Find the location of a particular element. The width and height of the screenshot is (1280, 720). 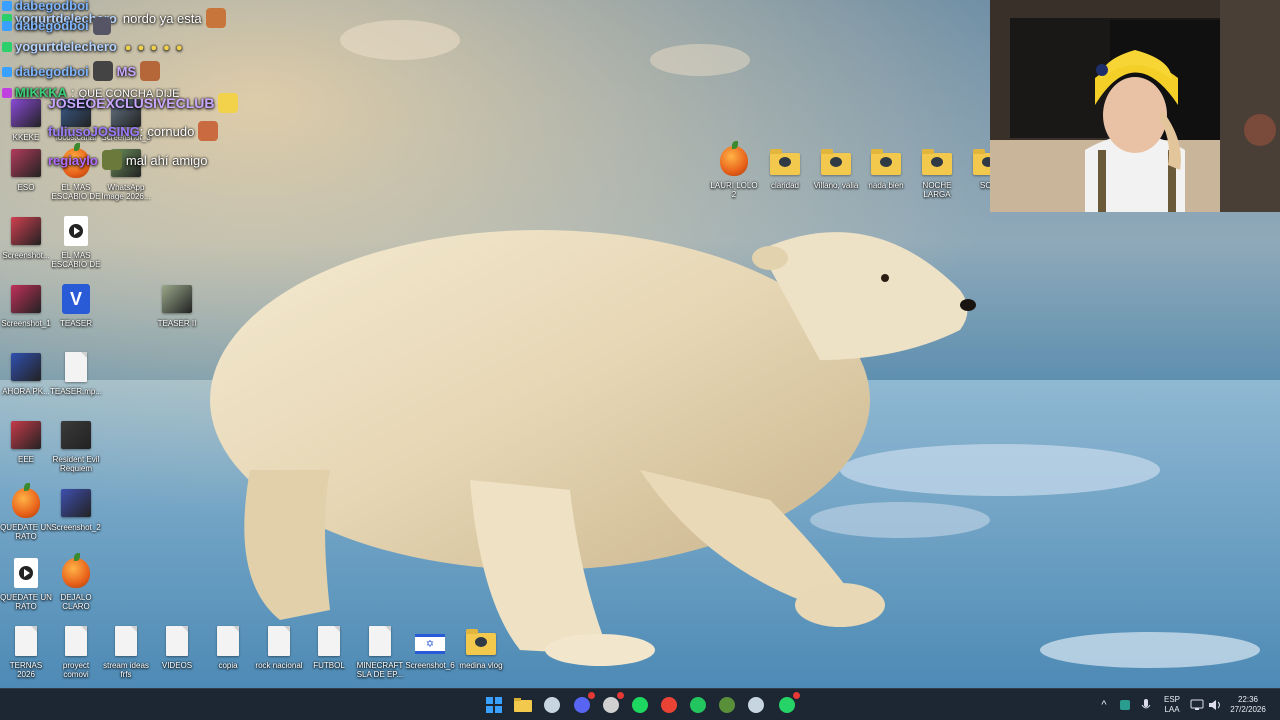

chat-message: JOSEOEXCLUSIVECLUB is located at coordinates (143, 103).